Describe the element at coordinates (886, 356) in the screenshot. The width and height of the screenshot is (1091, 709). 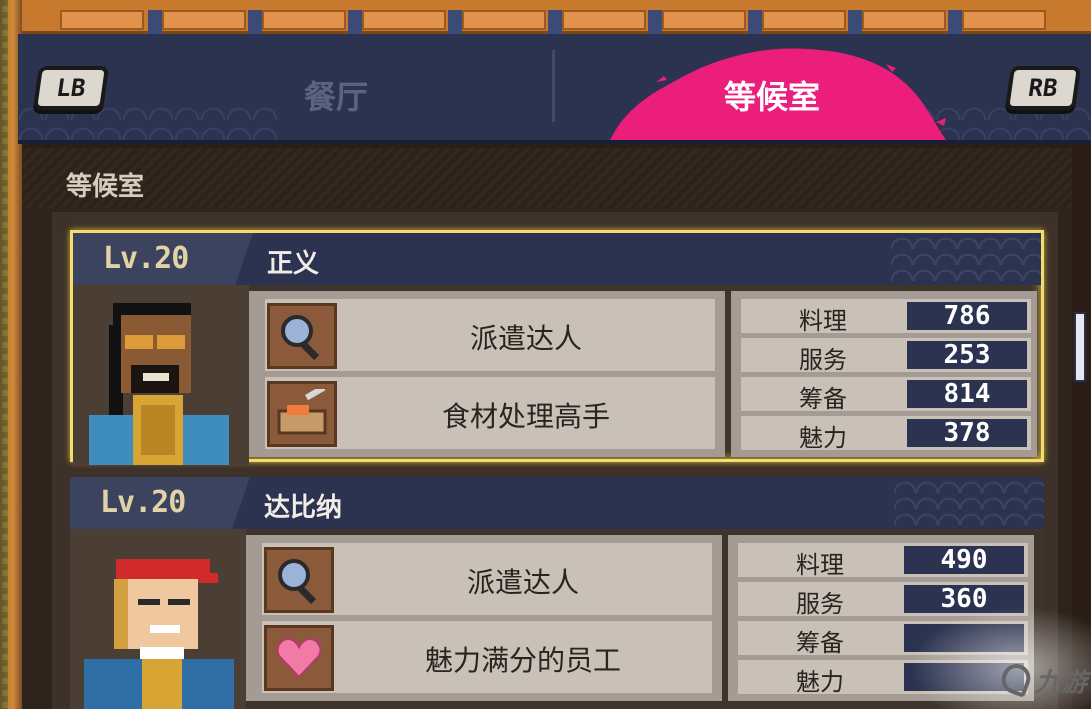
I see `stat-row-service: 服务 253` at that location.